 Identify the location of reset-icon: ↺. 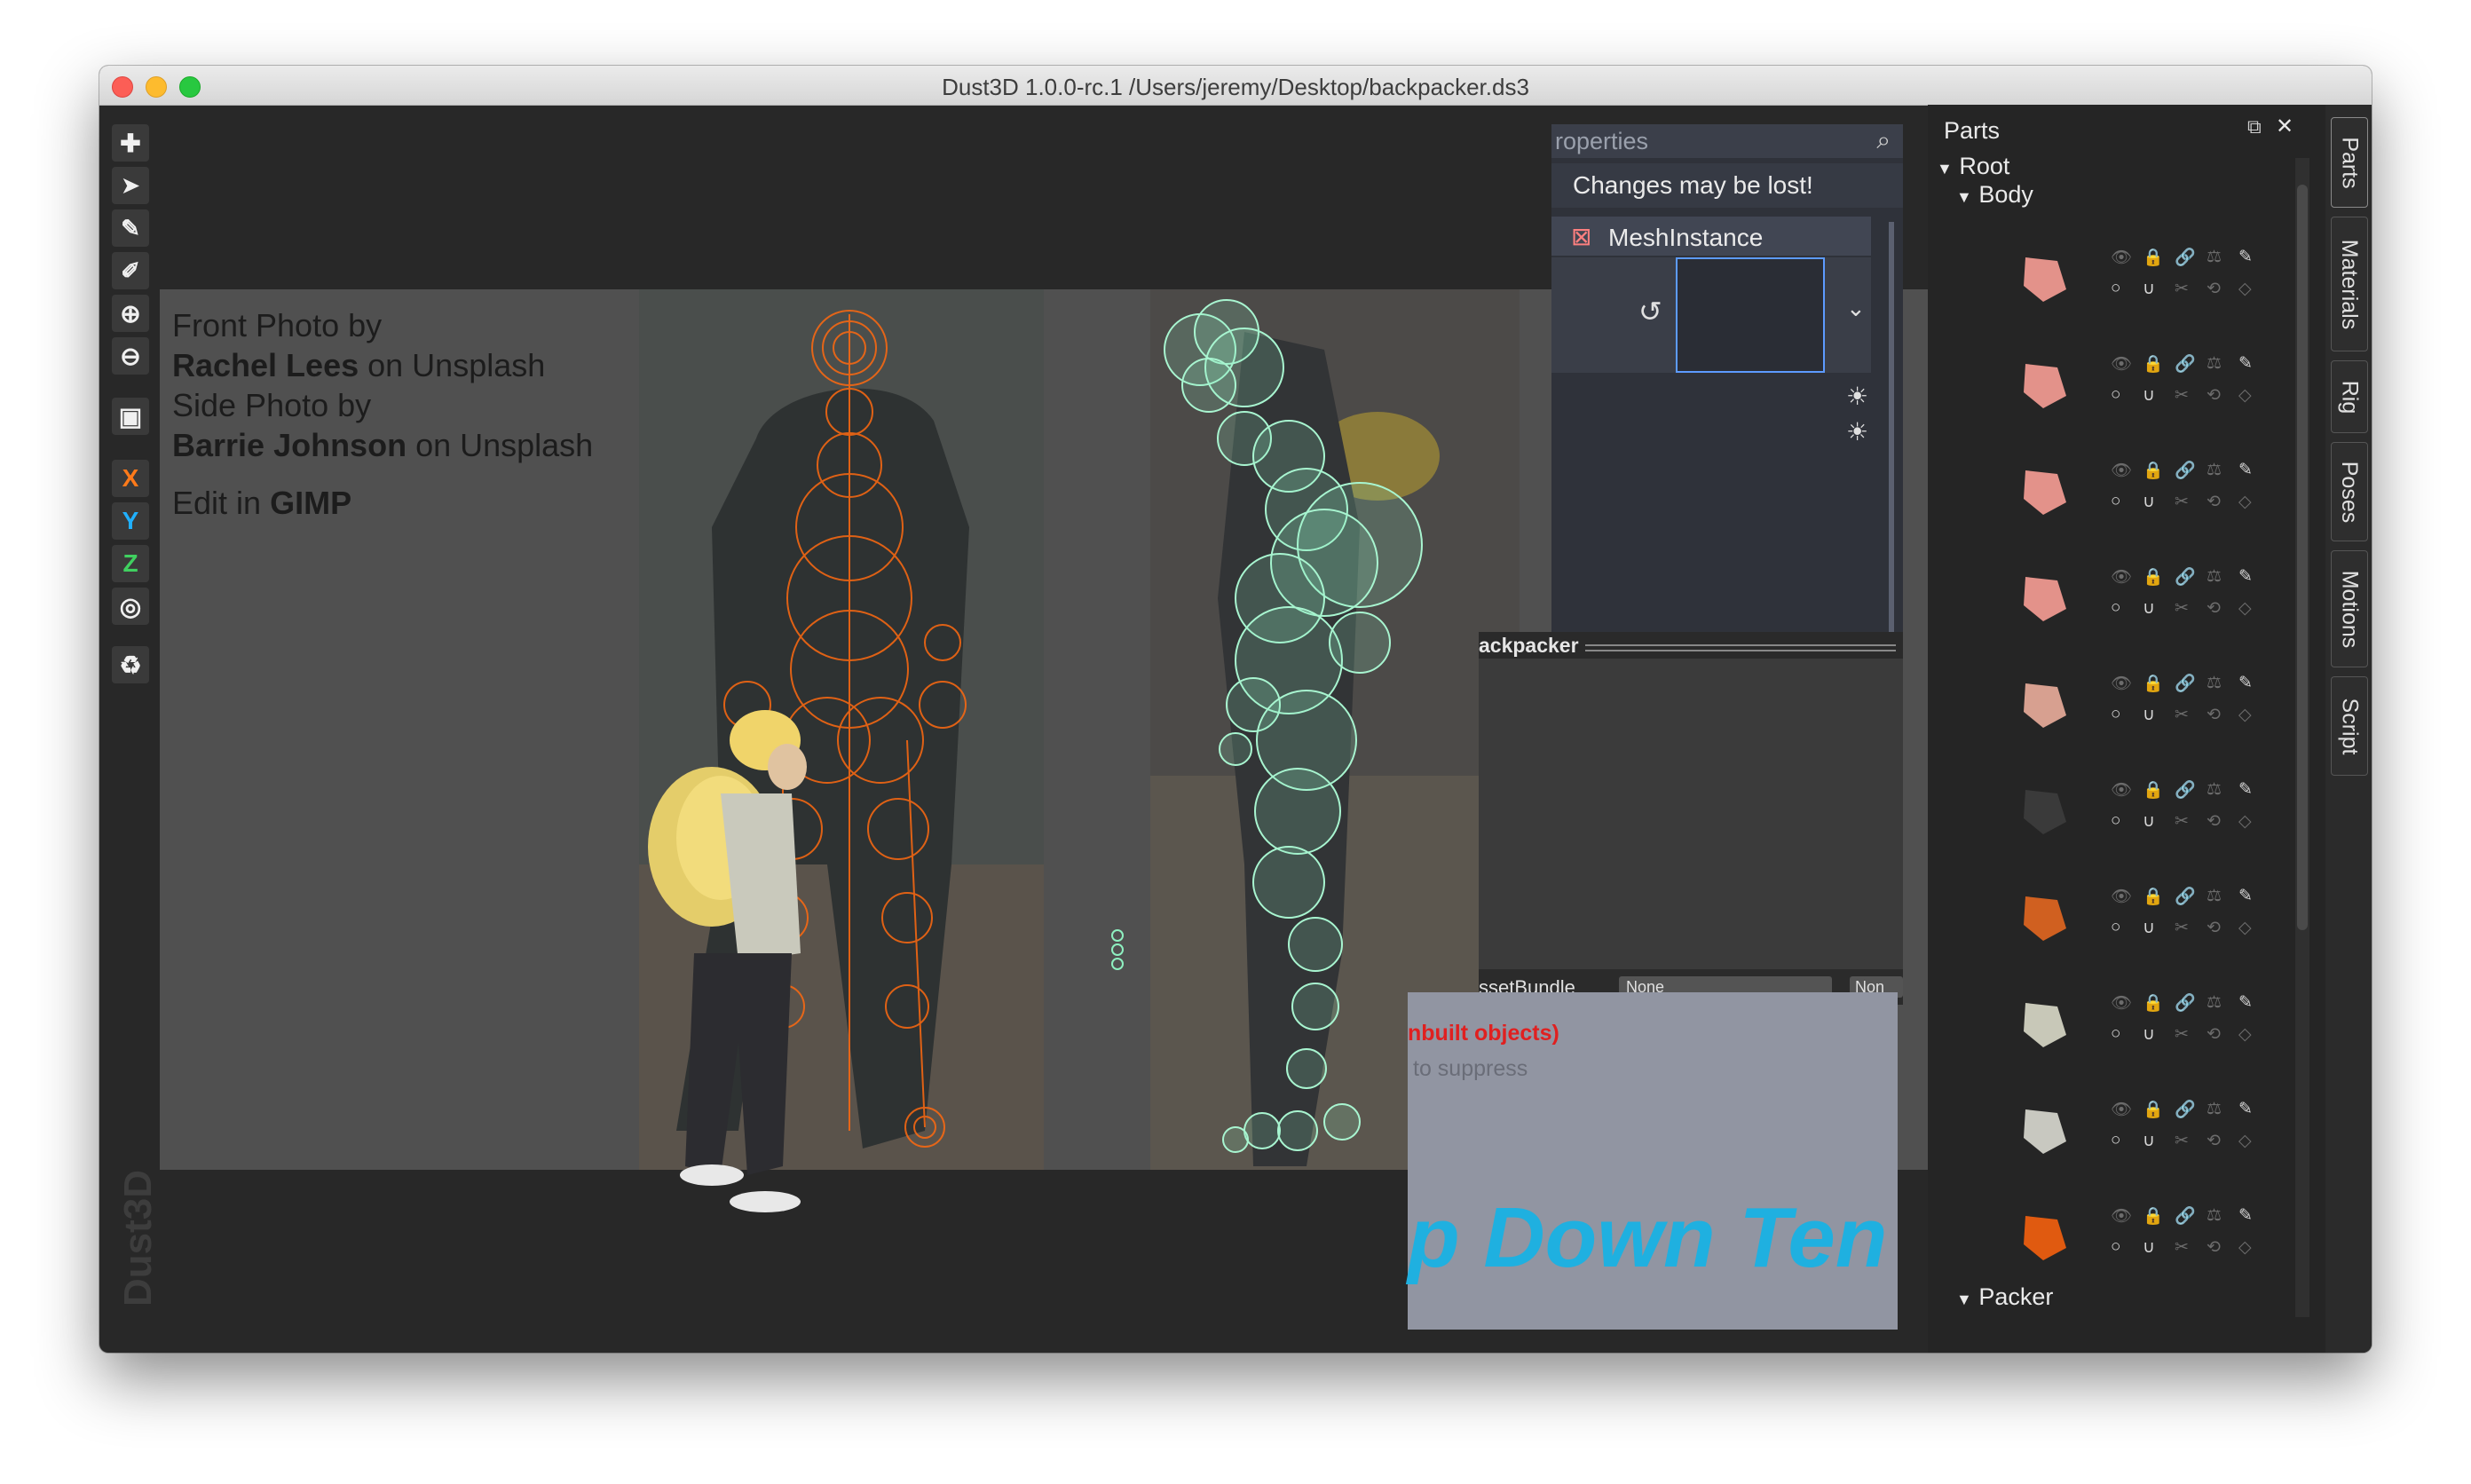
(1650, 312).